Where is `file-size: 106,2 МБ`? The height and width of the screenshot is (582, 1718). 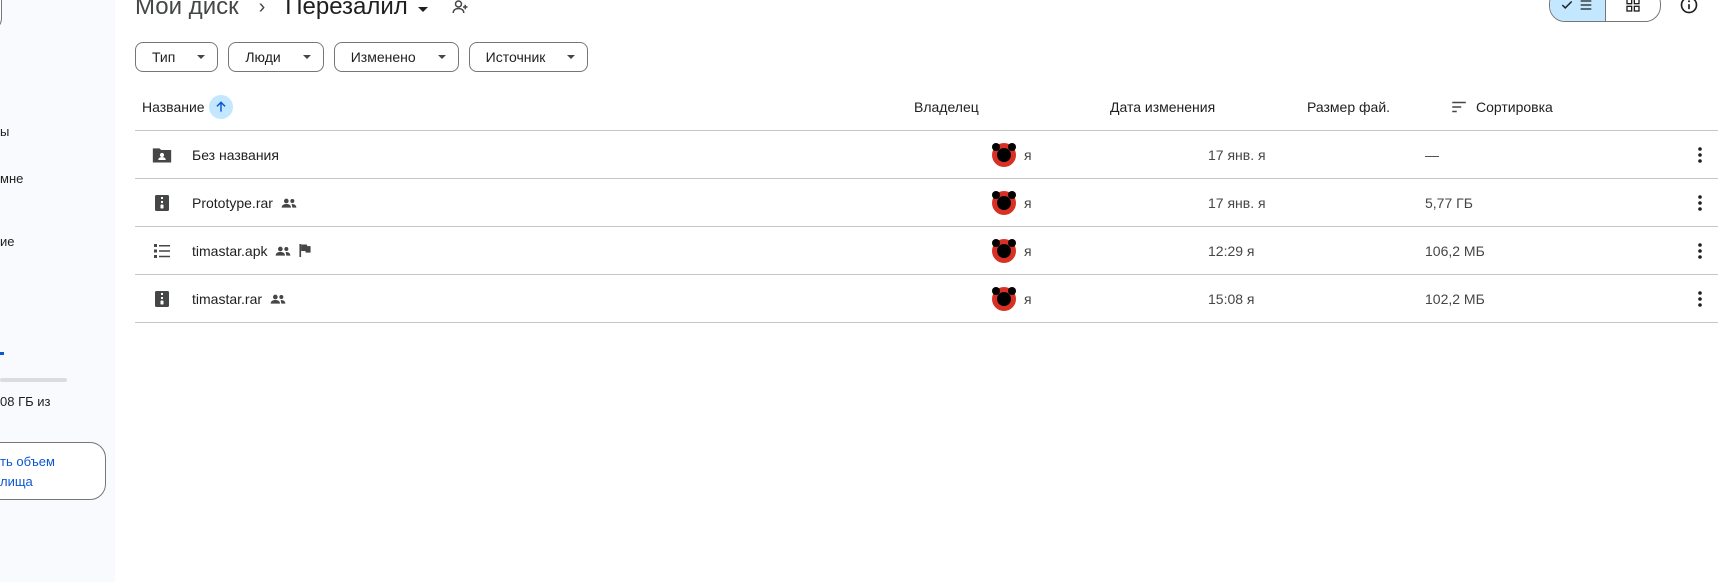
file-size: 106,2 МБ is located at coordinates (1455, 250).